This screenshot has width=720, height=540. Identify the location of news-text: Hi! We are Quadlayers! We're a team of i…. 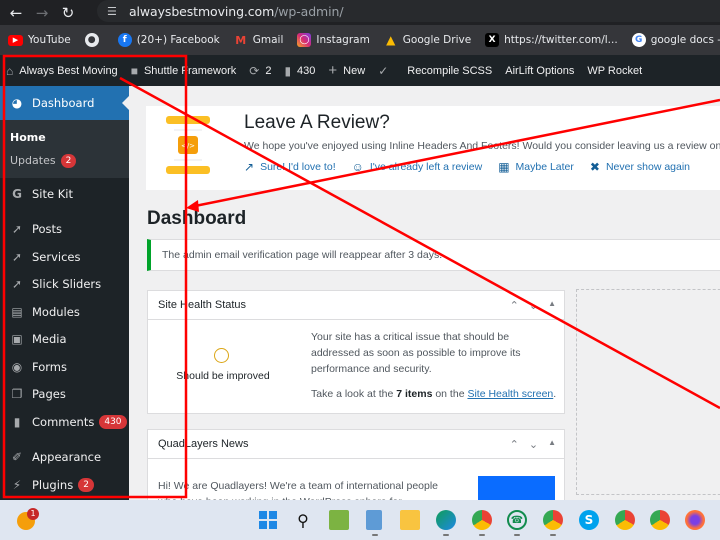
(298, 490).